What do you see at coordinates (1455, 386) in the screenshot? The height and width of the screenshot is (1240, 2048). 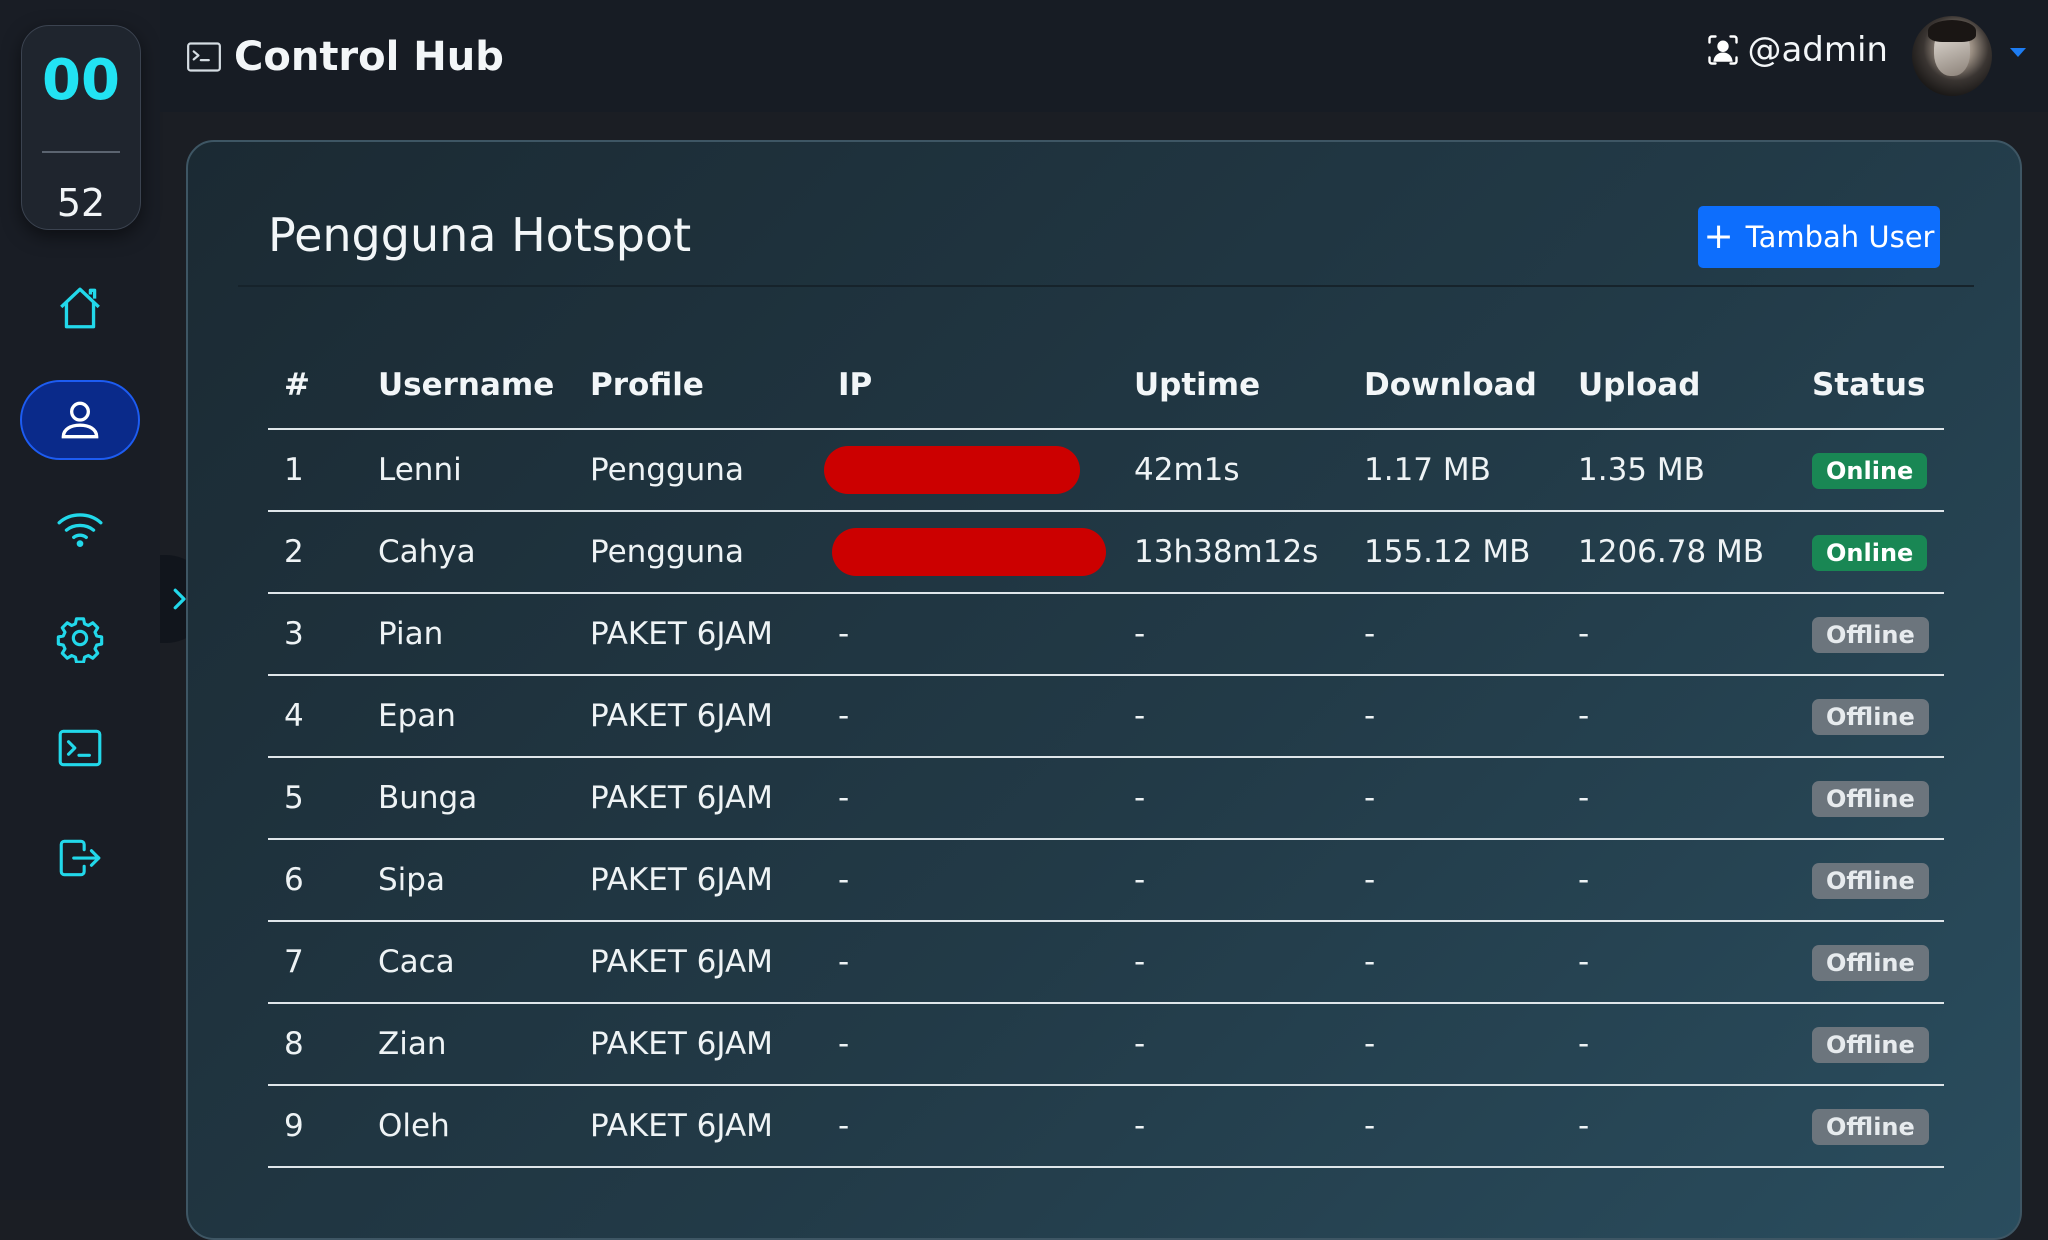 I see `column-header-download: Download` at bounding box center [1455, 386].